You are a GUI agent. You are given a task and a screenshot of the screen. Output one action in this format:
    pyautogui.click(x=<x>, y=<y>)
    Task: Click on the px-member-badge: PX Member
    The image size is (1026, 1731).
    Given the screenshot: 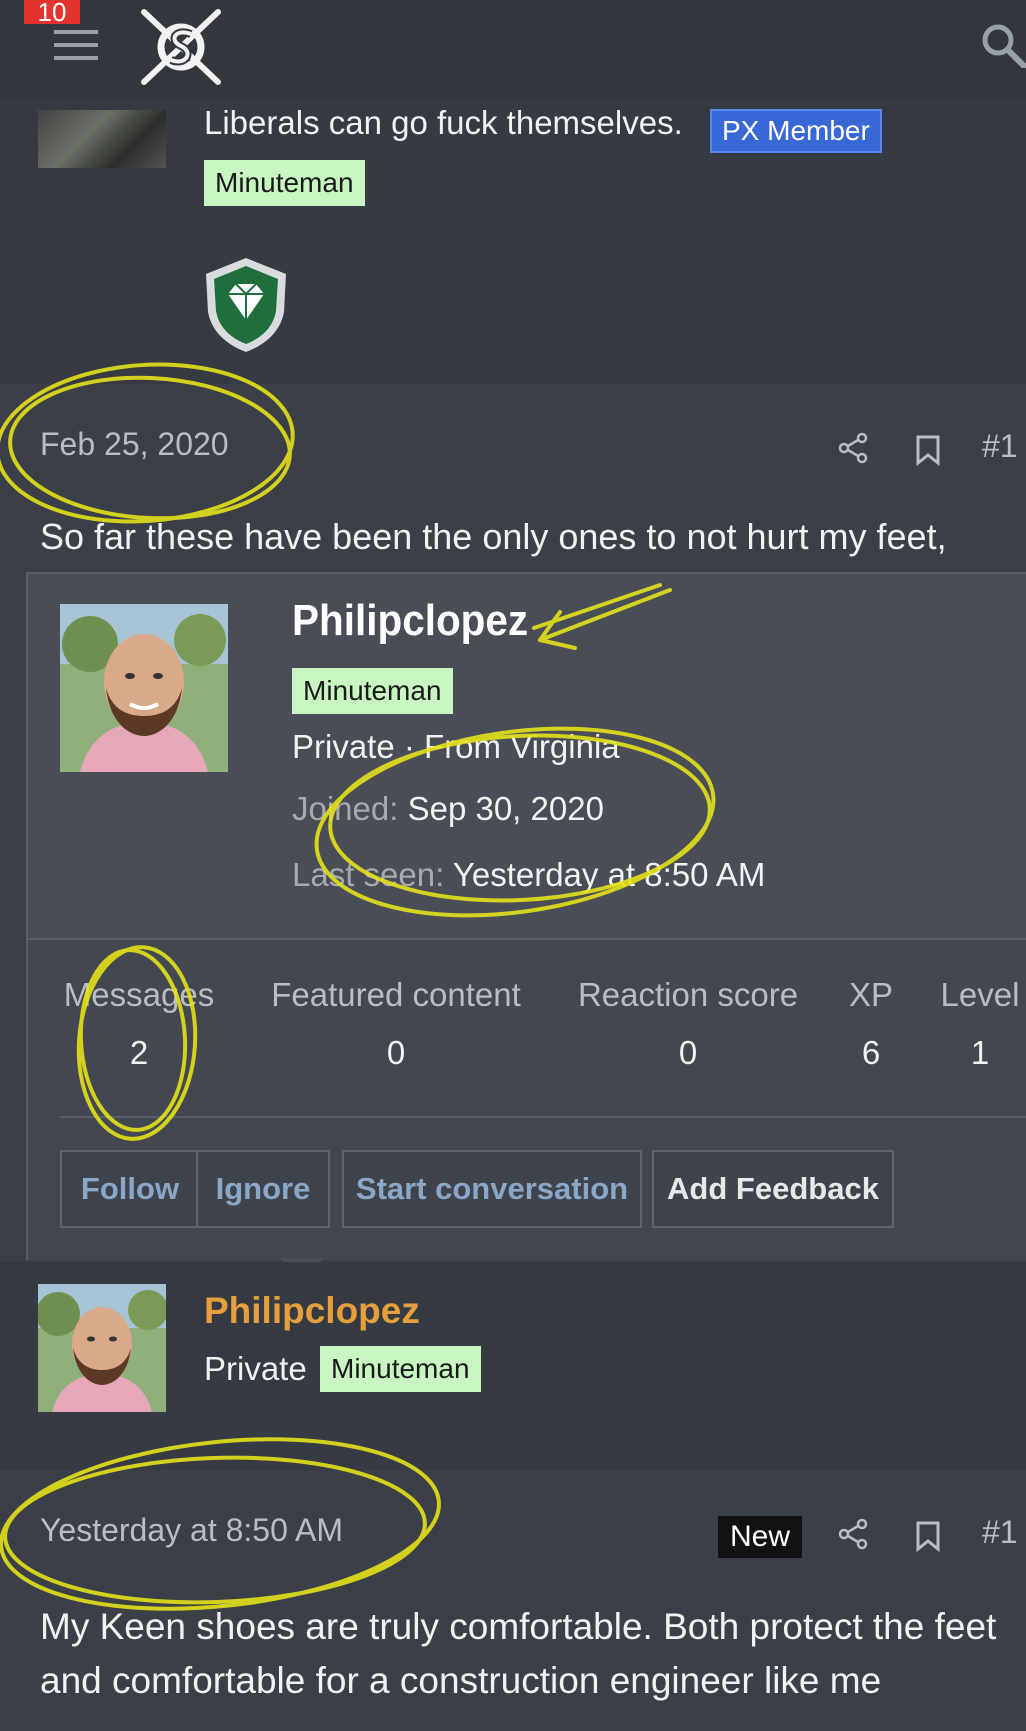 What is the action you would take?
    pyautogui.click(x=796, y=131)
    